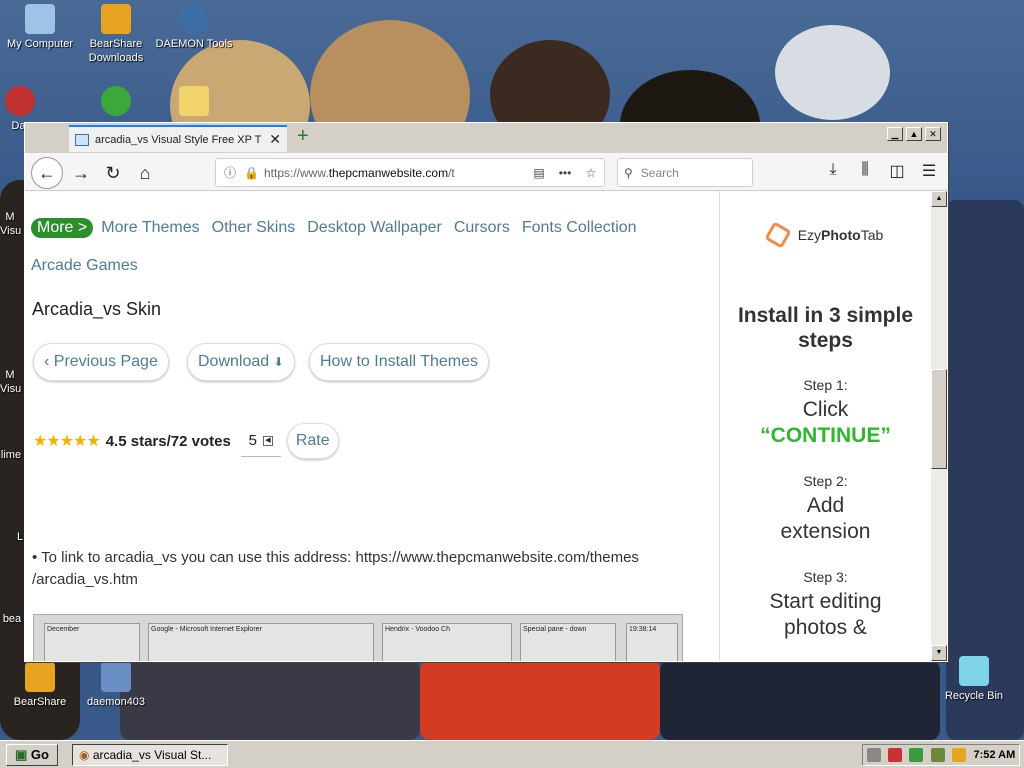  Describe the element at coordinates (113, 173) in the screenshot. I see `reload-button: ↻` at that location.